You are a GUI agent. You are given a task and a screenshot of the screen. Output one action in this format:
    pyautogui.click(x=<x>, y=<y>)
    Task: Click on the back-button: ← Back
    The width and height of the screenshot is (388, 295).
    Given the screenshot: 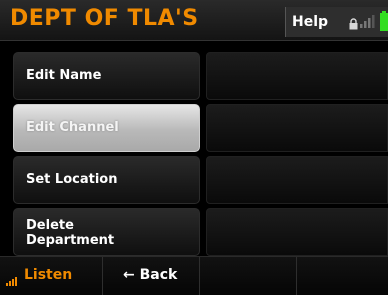 What is the action you would take?
    pyautogui.click(x=151, y=276)
    